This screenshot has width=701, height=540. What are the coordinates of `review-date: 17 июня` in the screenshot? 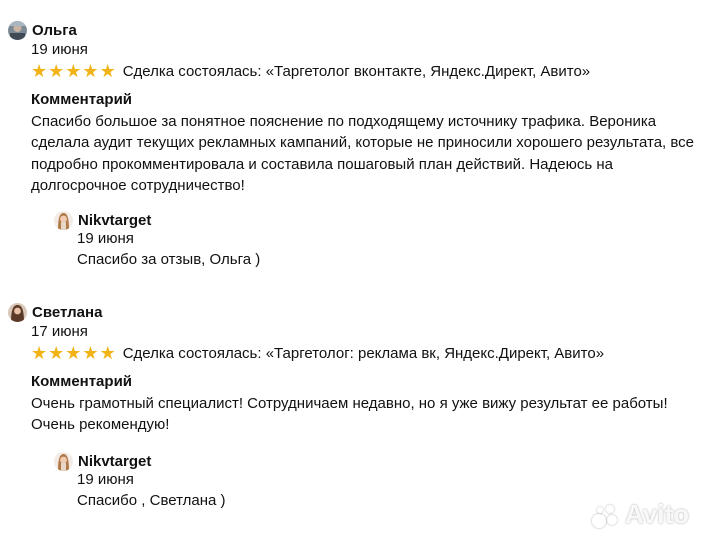 It's located at (59, 331).